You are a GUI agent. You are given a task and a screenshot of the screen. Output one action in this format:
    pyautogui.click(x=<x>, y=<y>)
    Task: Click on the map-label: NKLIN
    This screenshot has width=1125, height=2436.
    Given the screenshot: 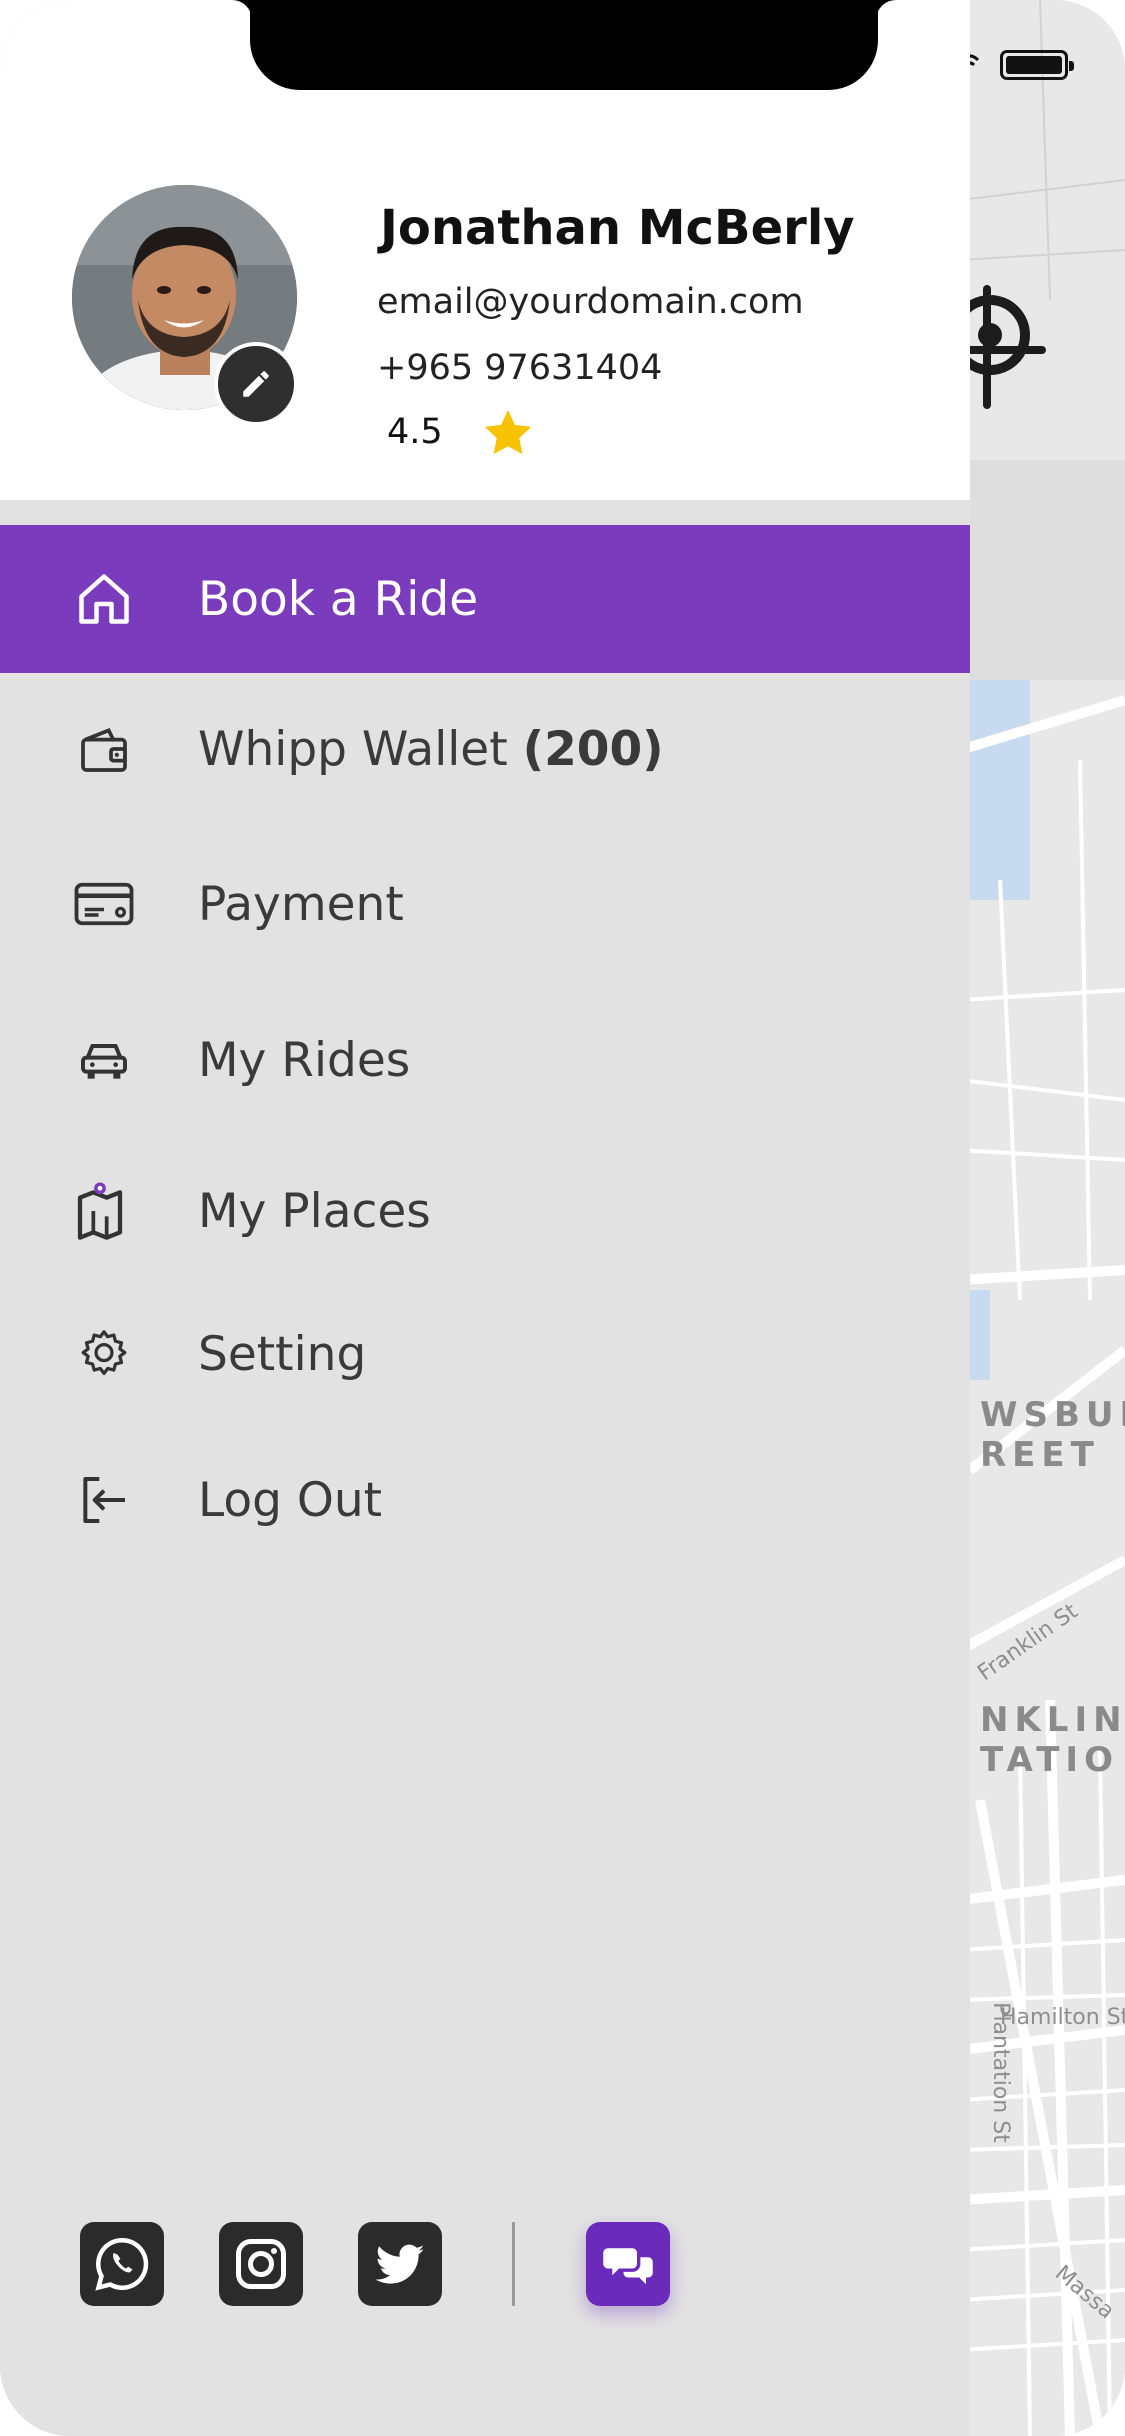 What is the action you would take?
    pyautogui.click(x=1052, y=1720)
    